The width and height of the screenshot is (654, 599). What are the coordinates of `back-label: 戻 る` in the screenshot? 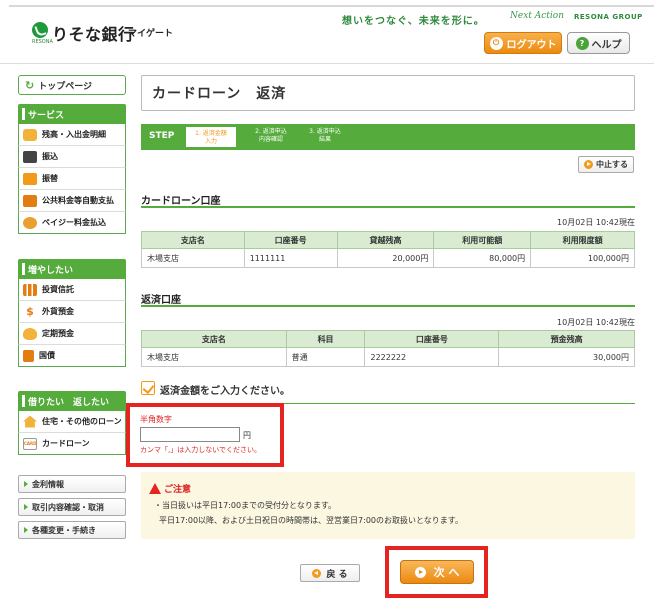 It's located at (337, 574).